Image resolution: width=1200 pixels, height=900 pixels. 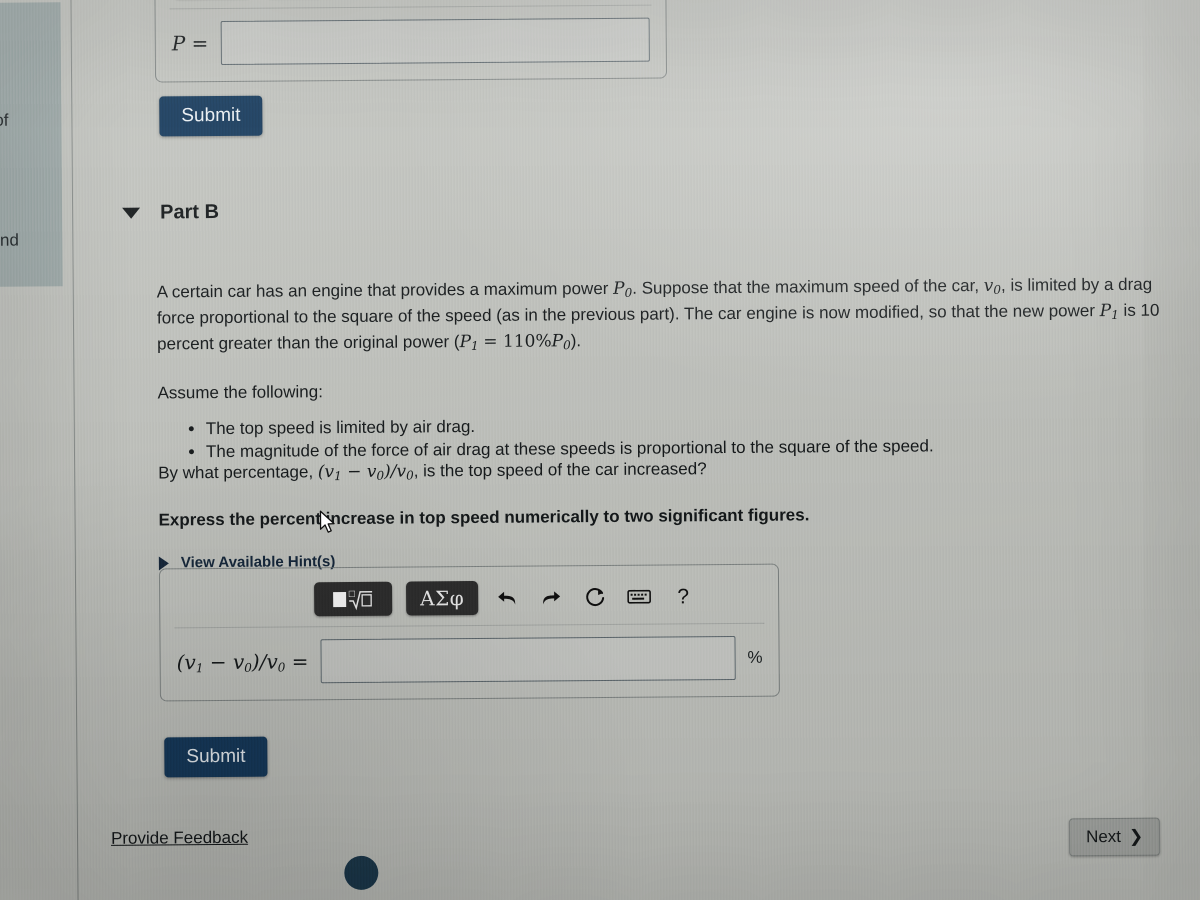 I want to click on part-b-answer-area: □ ΑΣφ ? (v1 − v0)/v0 = %, so click(x=469, y=632).